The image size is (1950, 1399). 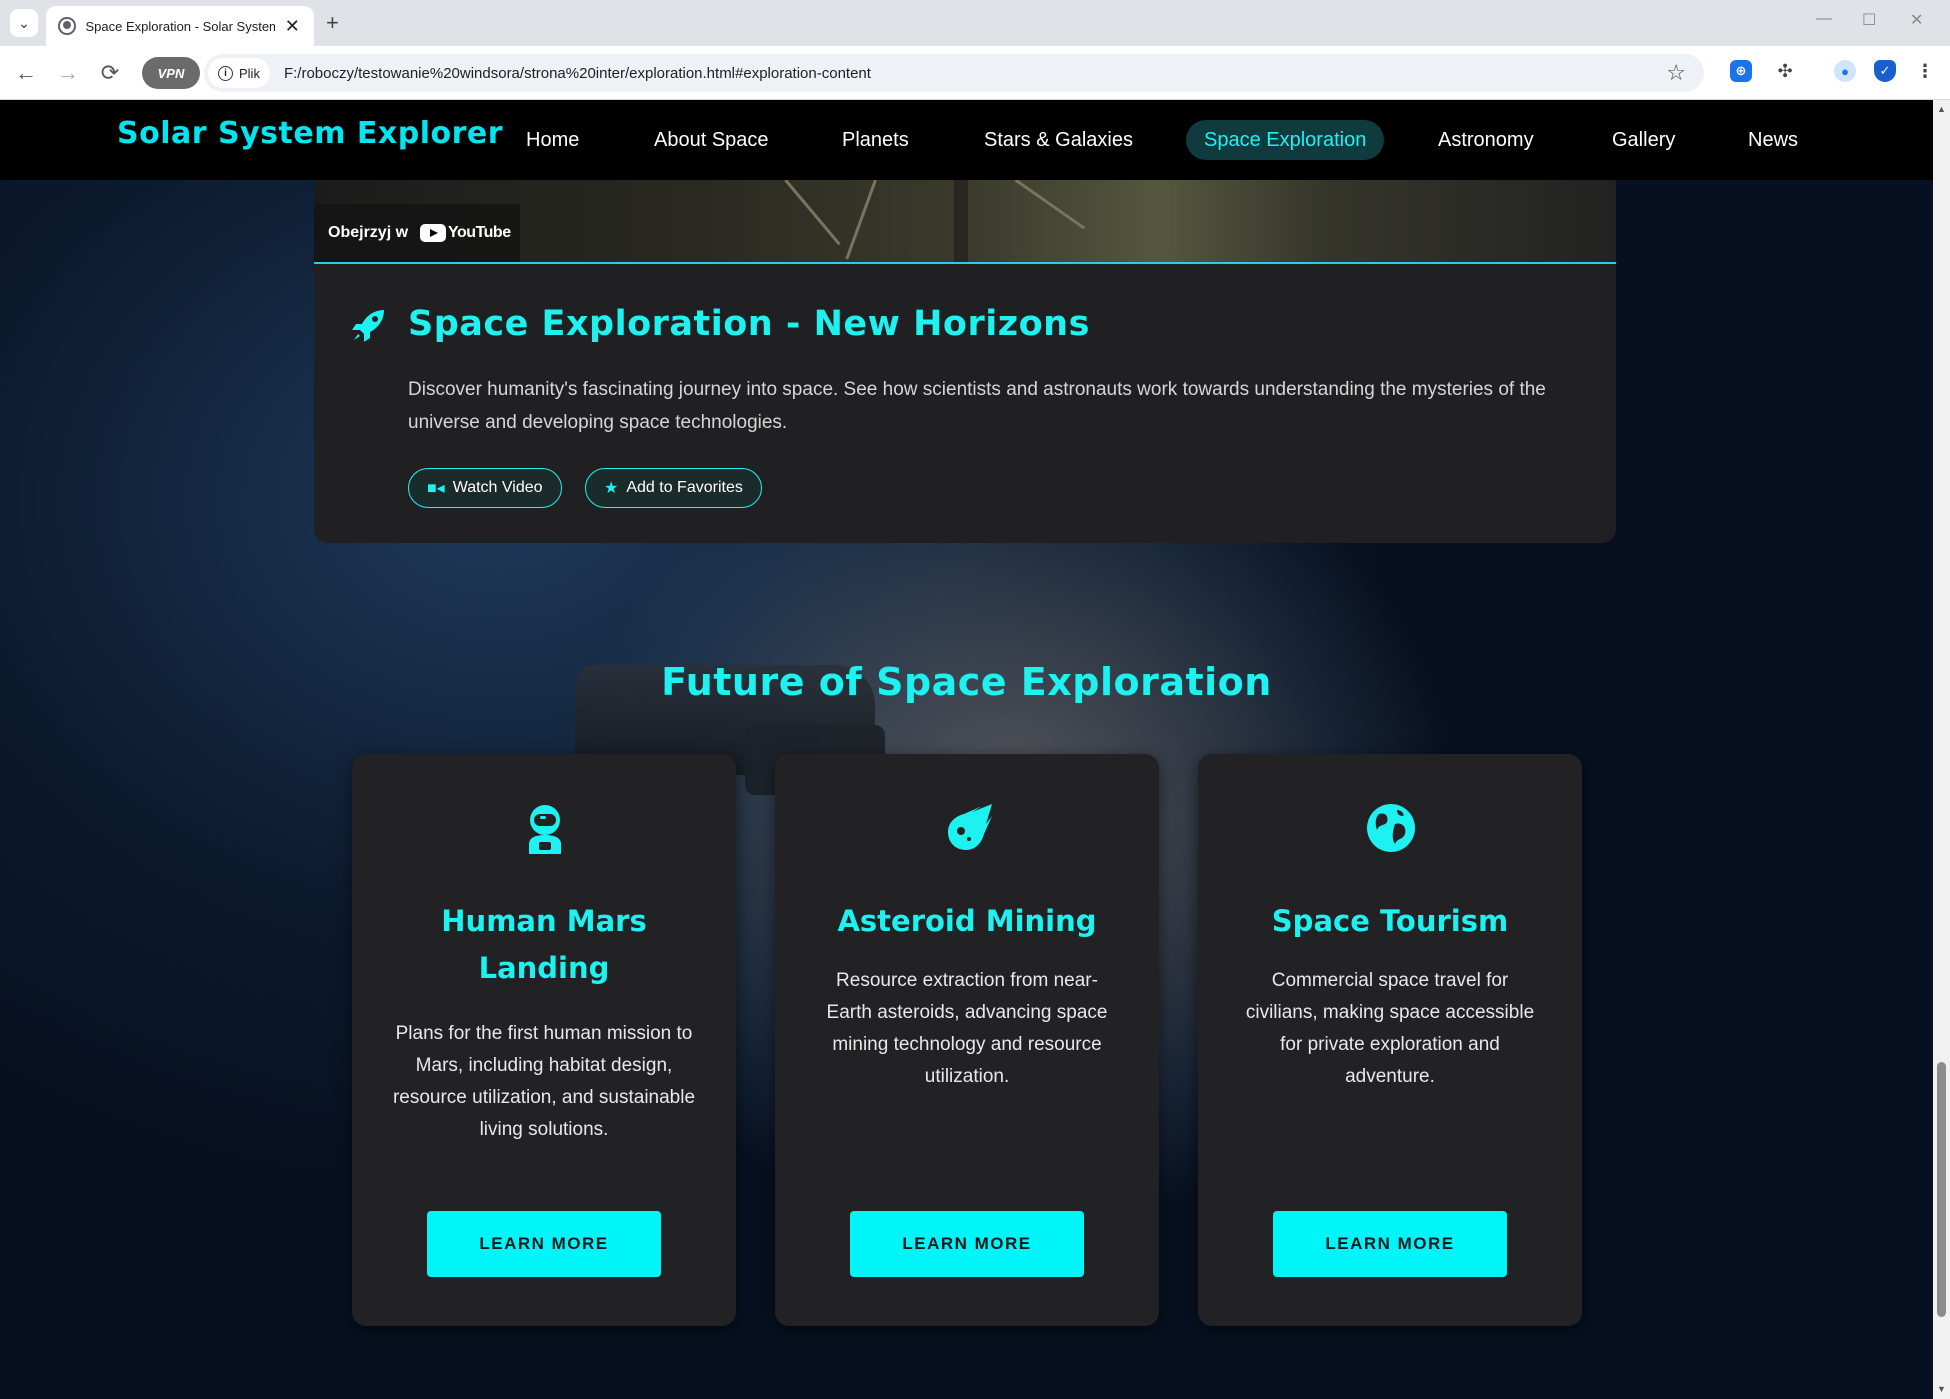 What do you see at coordinates (332, 23) in the screenshot?
I see `new-tab-button: +` at bounding box center [332, 23].